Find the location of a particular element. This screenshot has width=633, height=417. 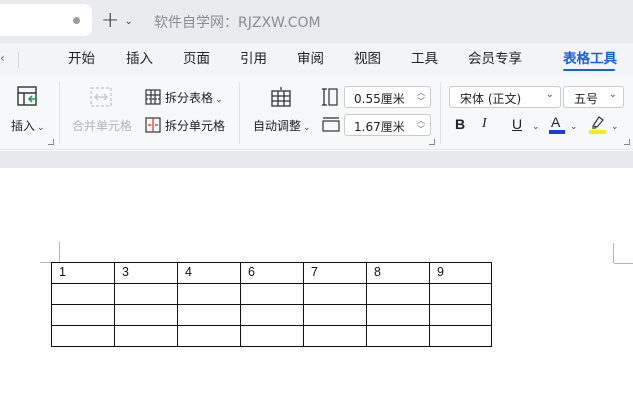

title-bar: + ⌄ 软件自学网：RJZXW.COM is located at coordinates (316, 21).